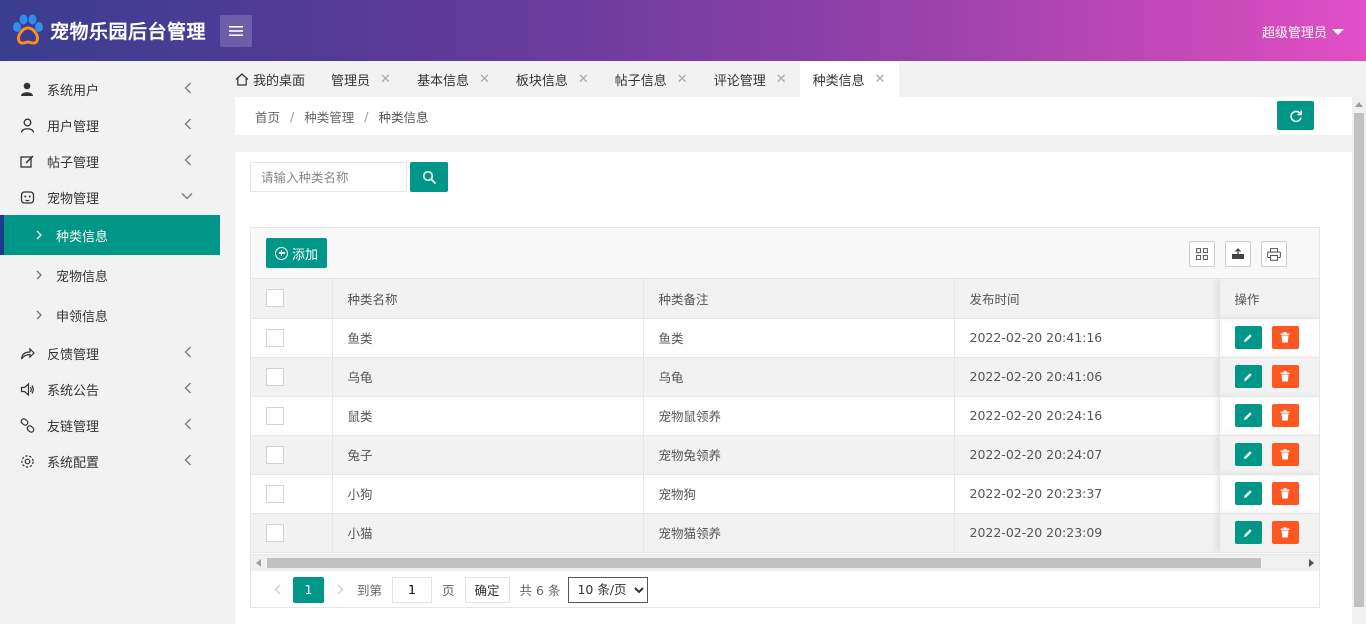 This screenshot has width=1366, height=624. Describe the element at coordinates (329, 116) in the screenshot. I see `breadcrumb-section: 种类管理` at that location.